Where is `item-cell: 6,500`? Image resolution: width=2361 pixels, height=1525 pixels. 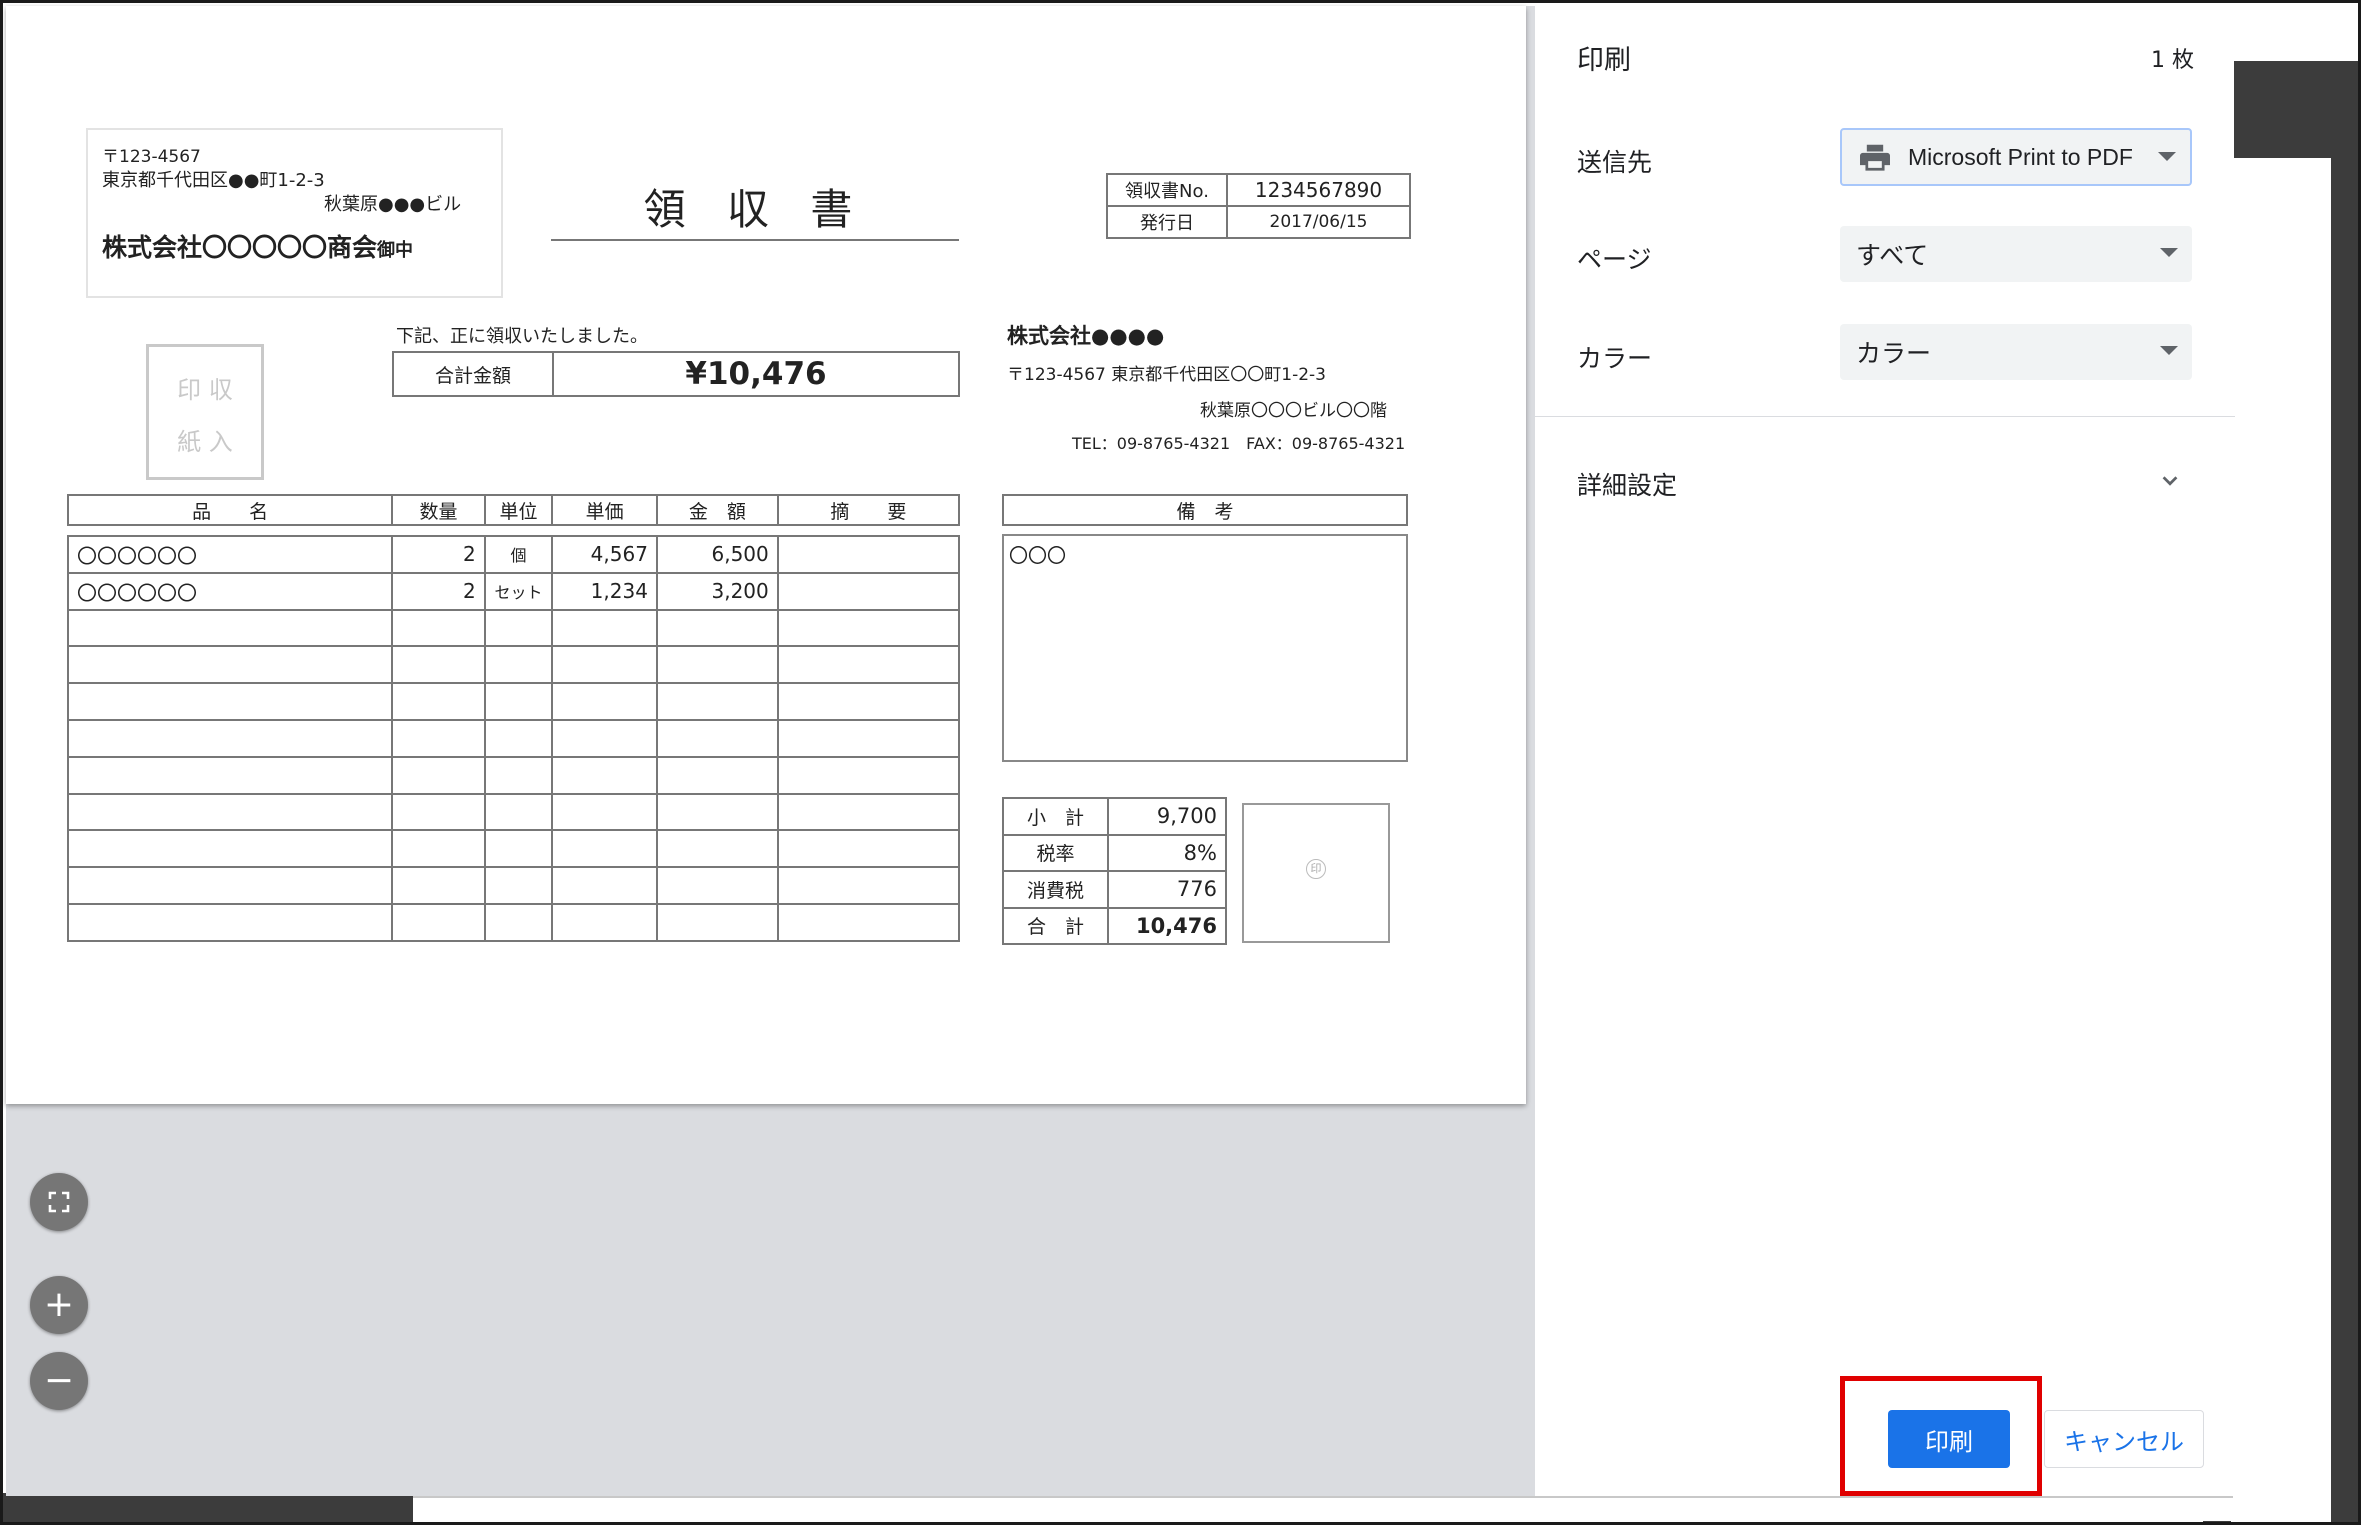 item-cell: 6,500 is located at coordinates (717, 554).